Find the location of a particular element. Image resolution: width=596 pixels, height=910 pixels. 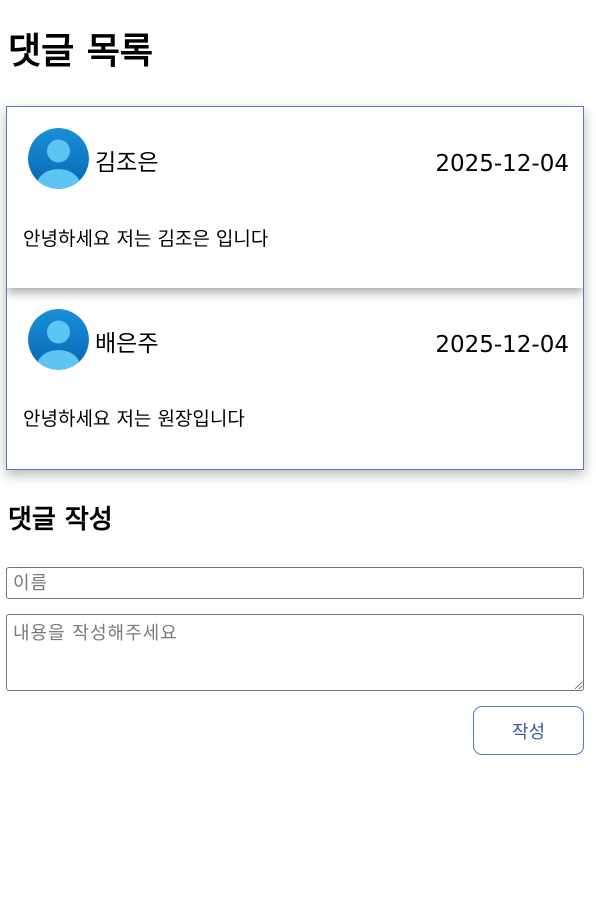

comment-content: 안녕하세요 저는 원장입니다 is located at coordinates (134, 419).